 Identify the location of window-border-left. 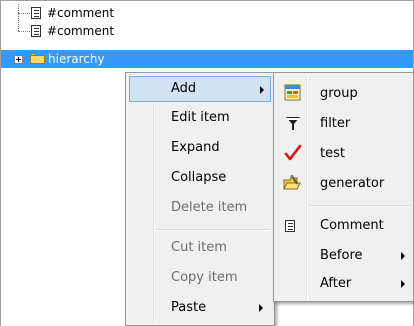
(0, 163).